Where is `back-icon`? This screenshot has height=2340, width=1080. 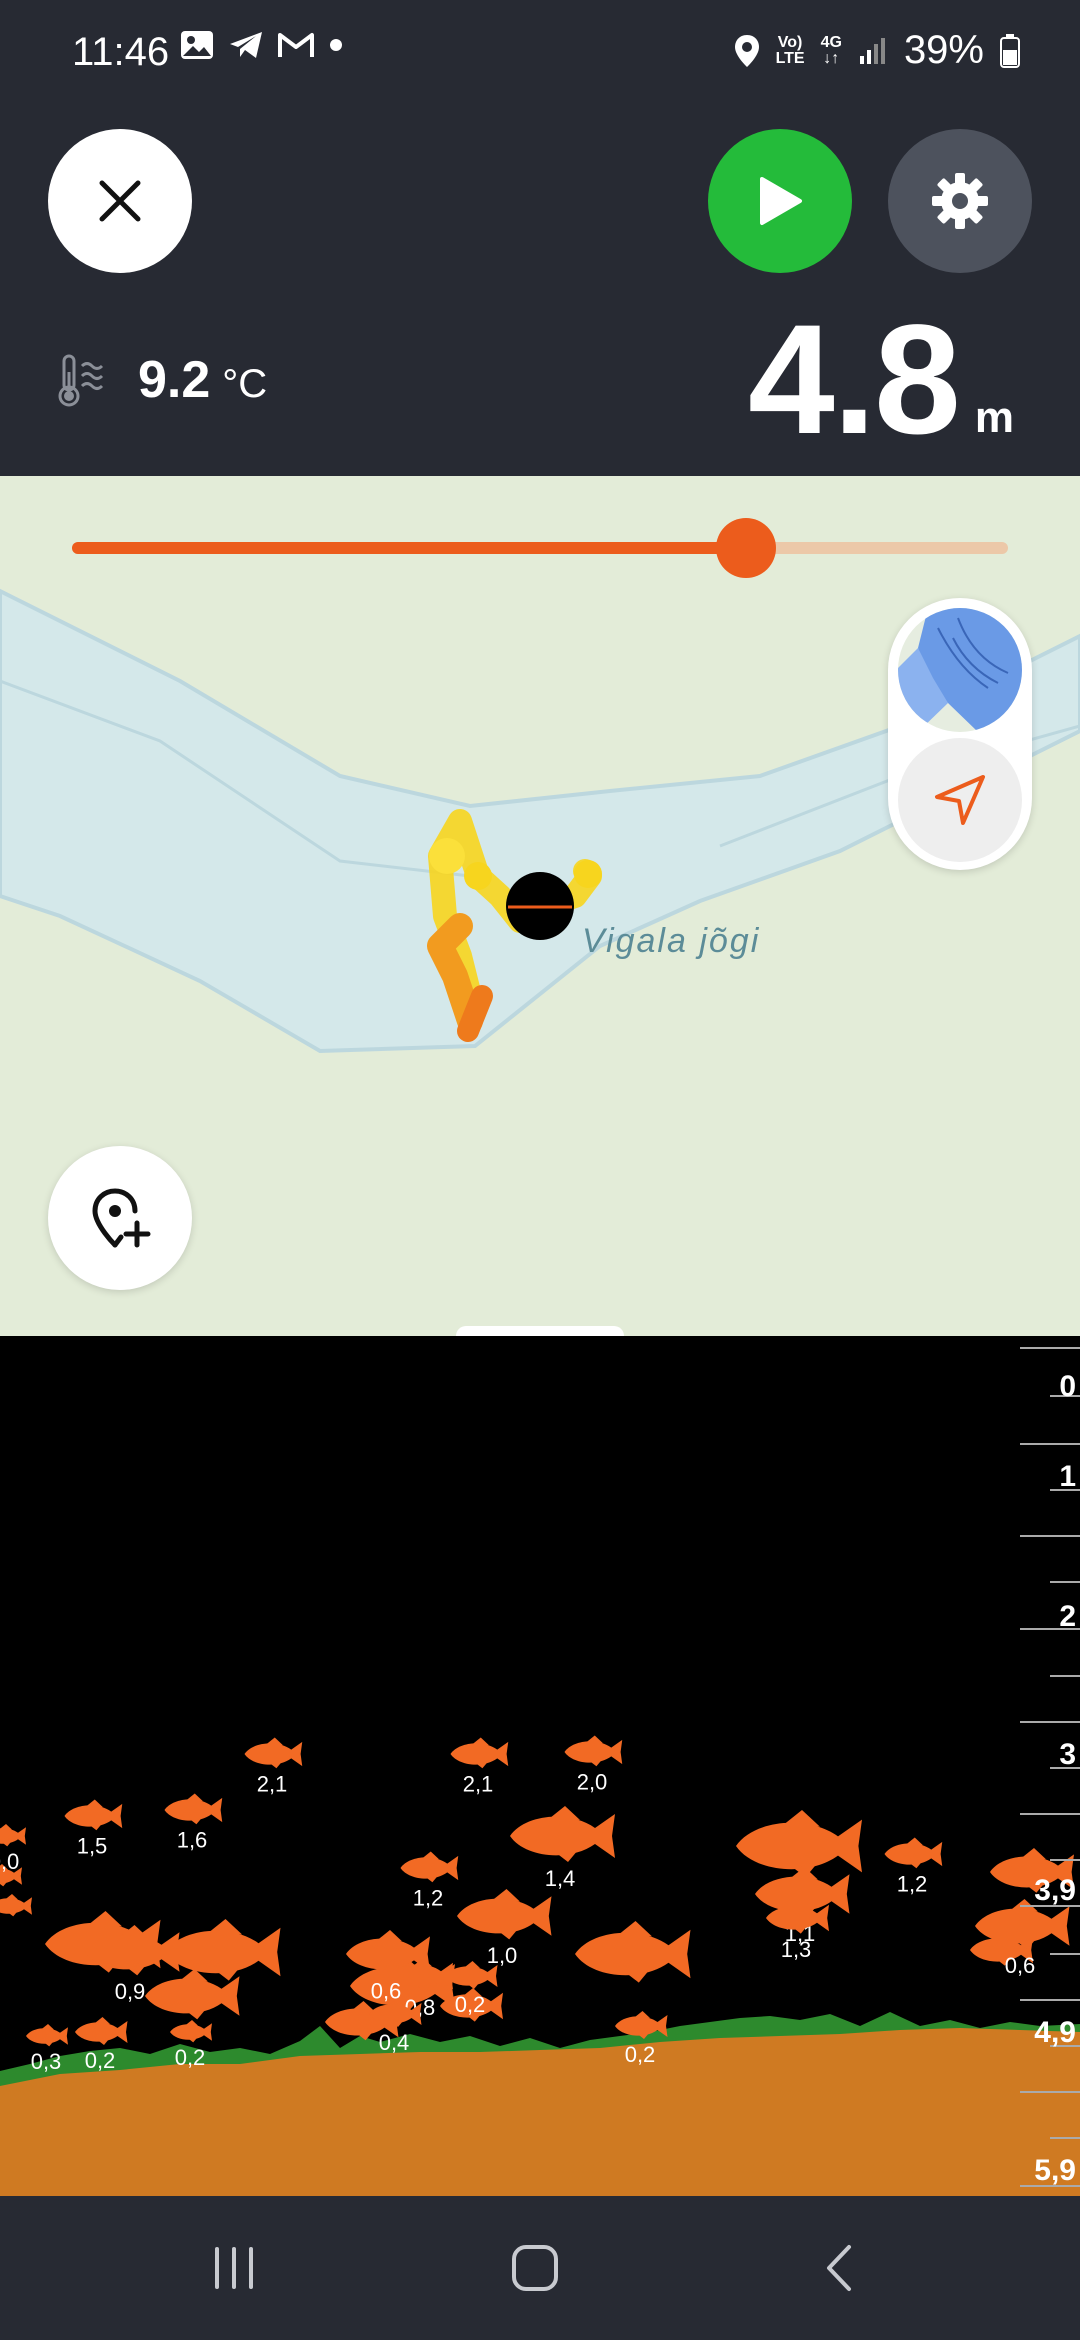
back-icon is located at coordinates (839, 2268).